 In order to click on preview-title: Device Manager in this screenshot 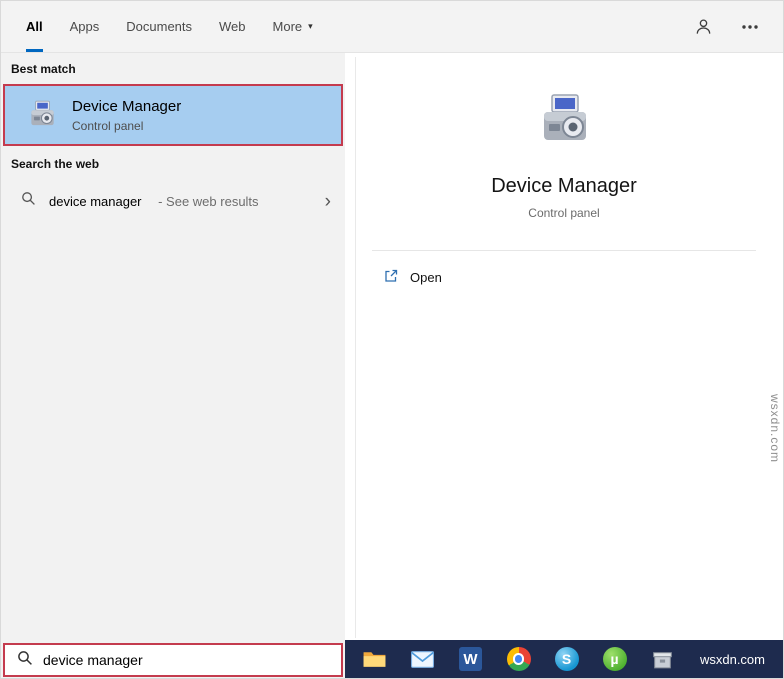, I will do `click(564, 186)`.